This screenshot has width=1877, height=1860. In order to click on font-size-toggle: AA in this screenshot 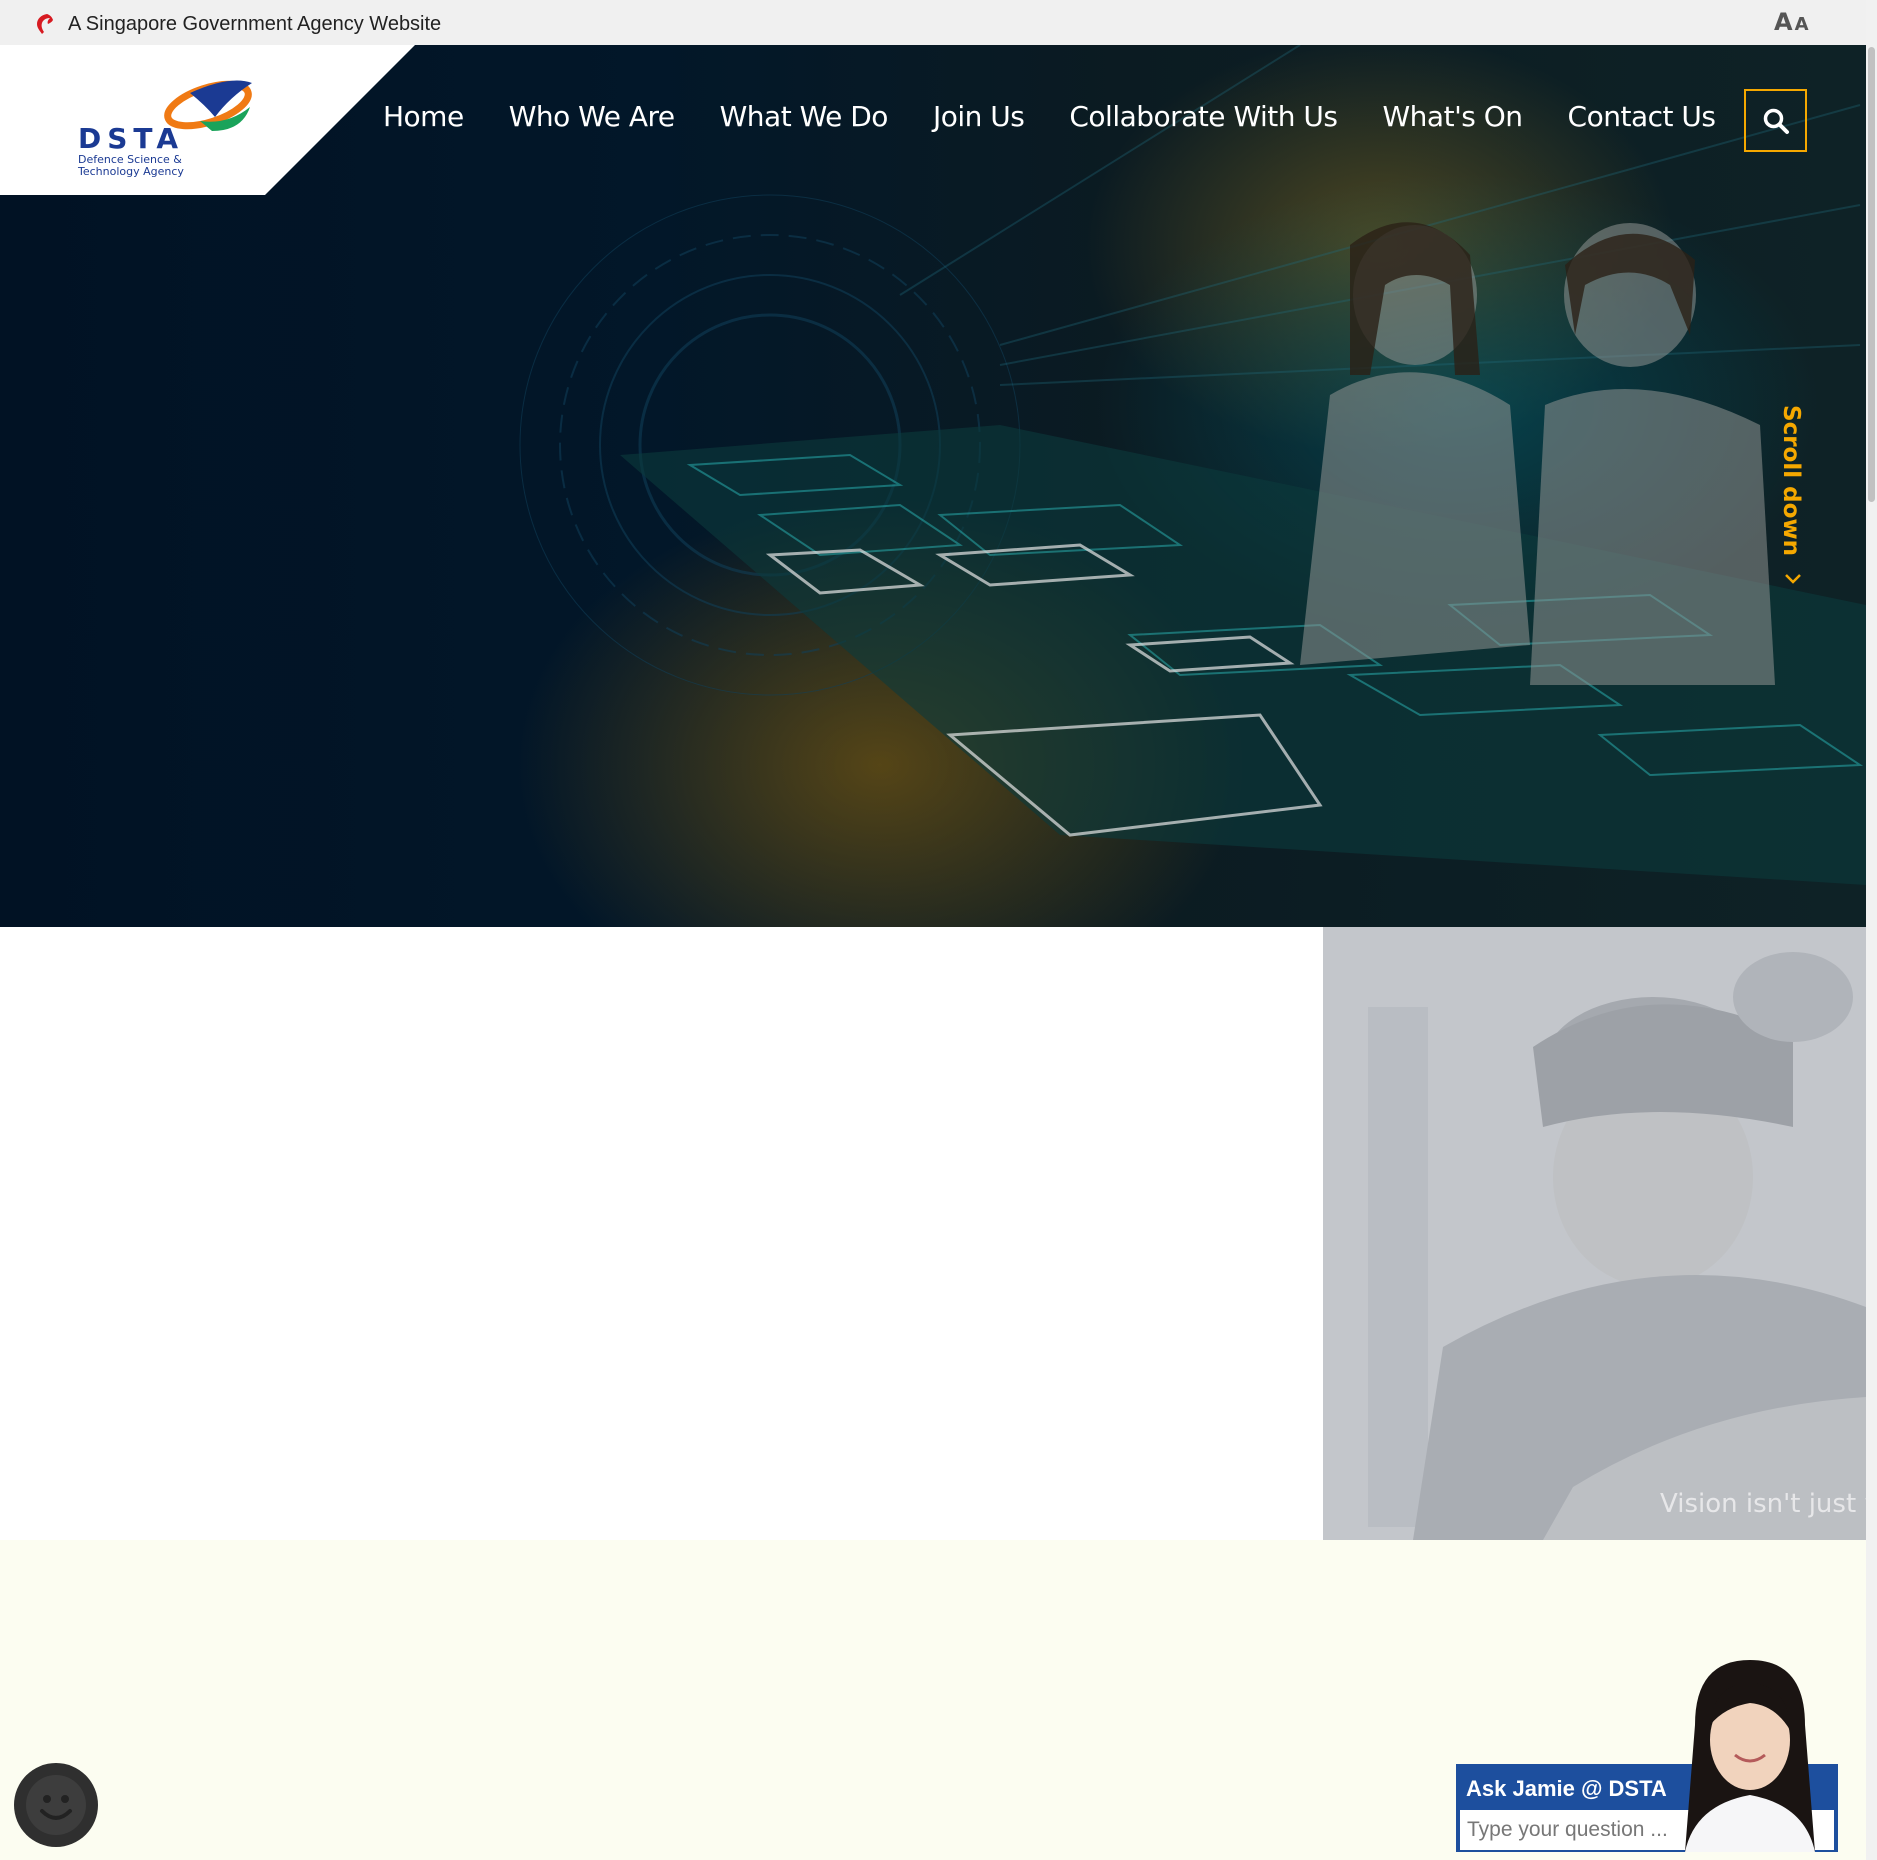, I will do `click(1791, 22)`.